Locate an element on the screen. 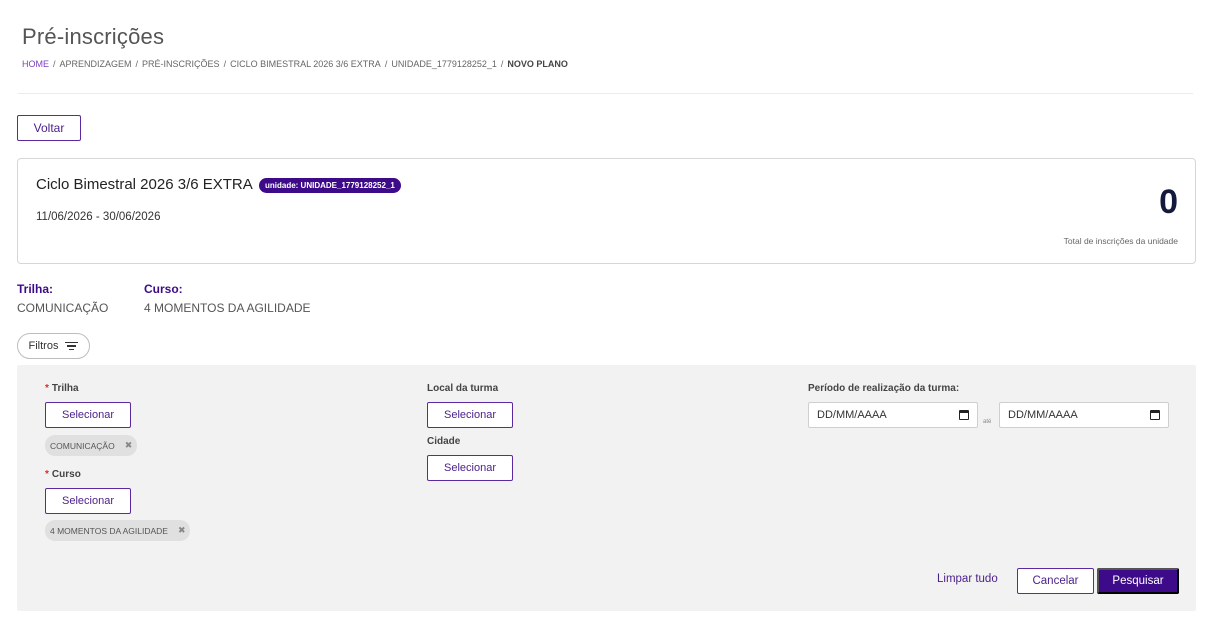 This screenshot has width=1212, height=624. total-label: Total de inscrições da unidade is located at coordinates (1120, 241).